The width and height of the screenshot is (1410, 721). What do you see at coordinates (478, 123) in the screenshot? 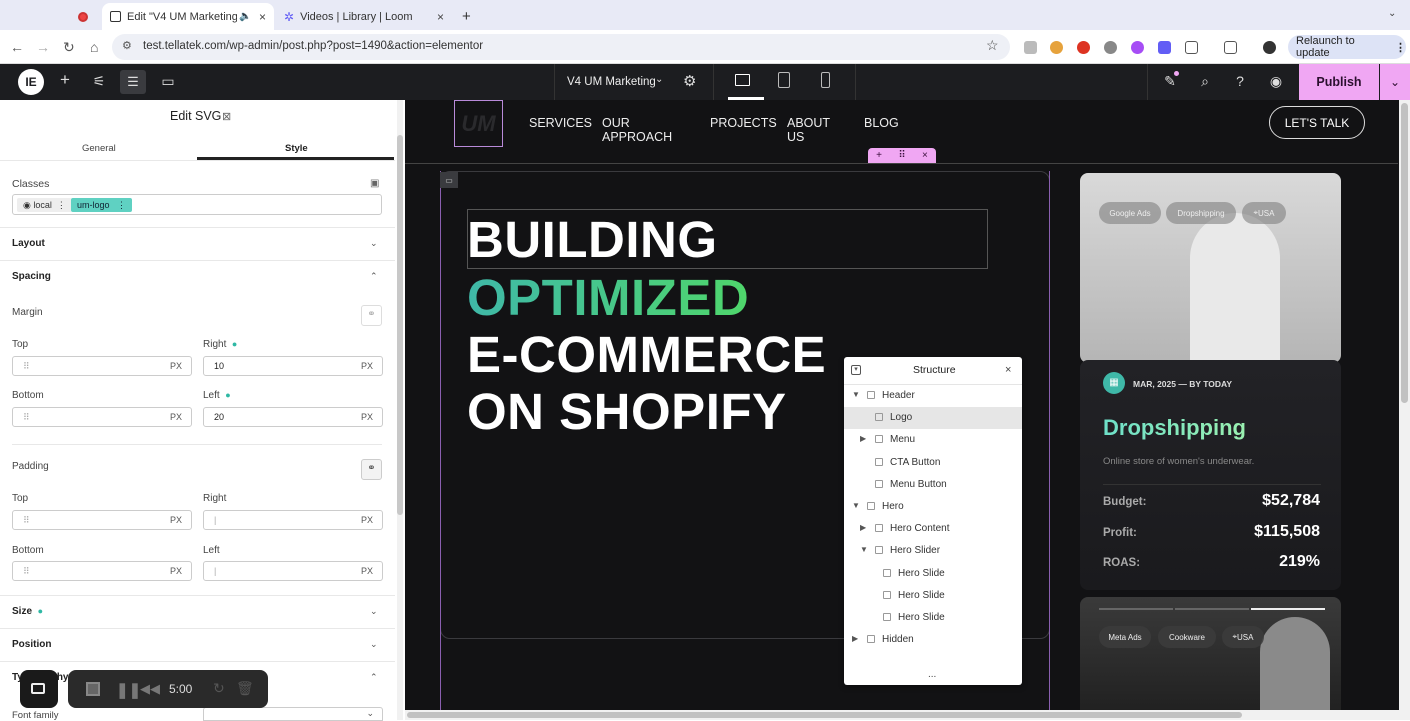
I see `site-logo: UM` at bounding box center [478, 123].